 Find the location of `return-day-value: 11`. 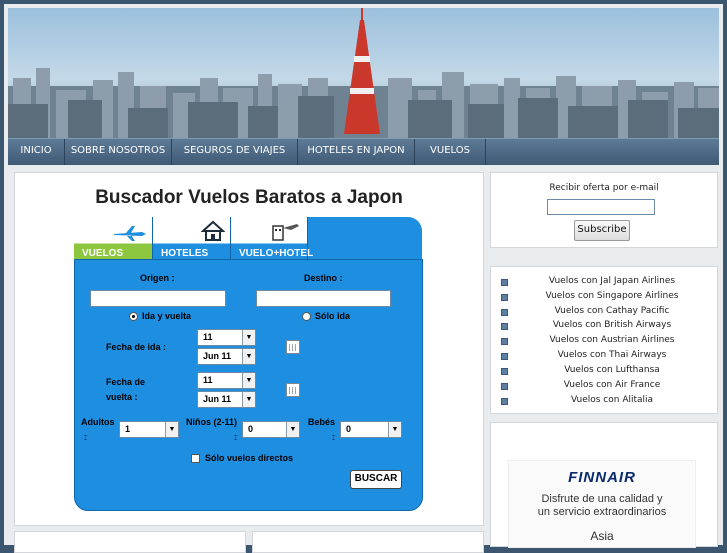

return-day-value: 11 is located at coordinates (208, 380).